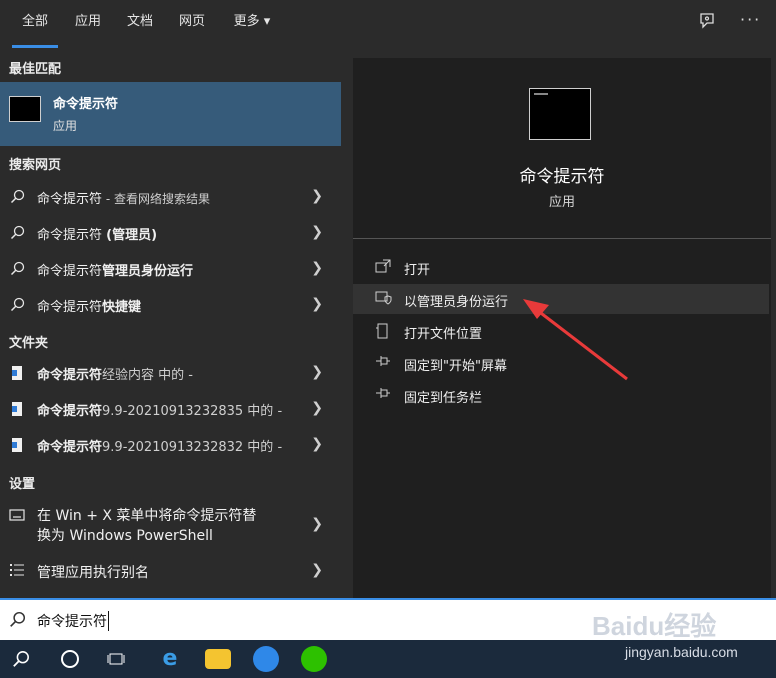 This screenshot has width=776, height=678. I want to click on list-item: 命令提示符快捷键 ❯, so click(170, 305).